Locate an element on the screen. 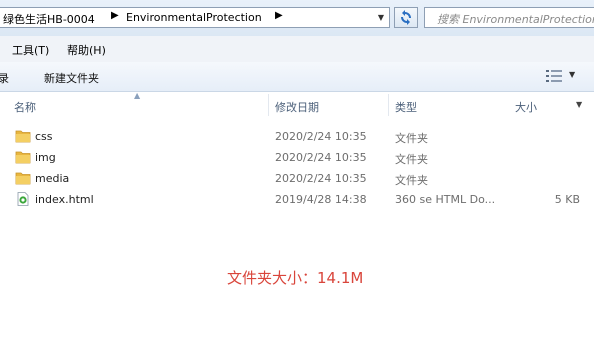  menu-bar: 工具(T) 帮助(H) is located at coordinates (297, 49).